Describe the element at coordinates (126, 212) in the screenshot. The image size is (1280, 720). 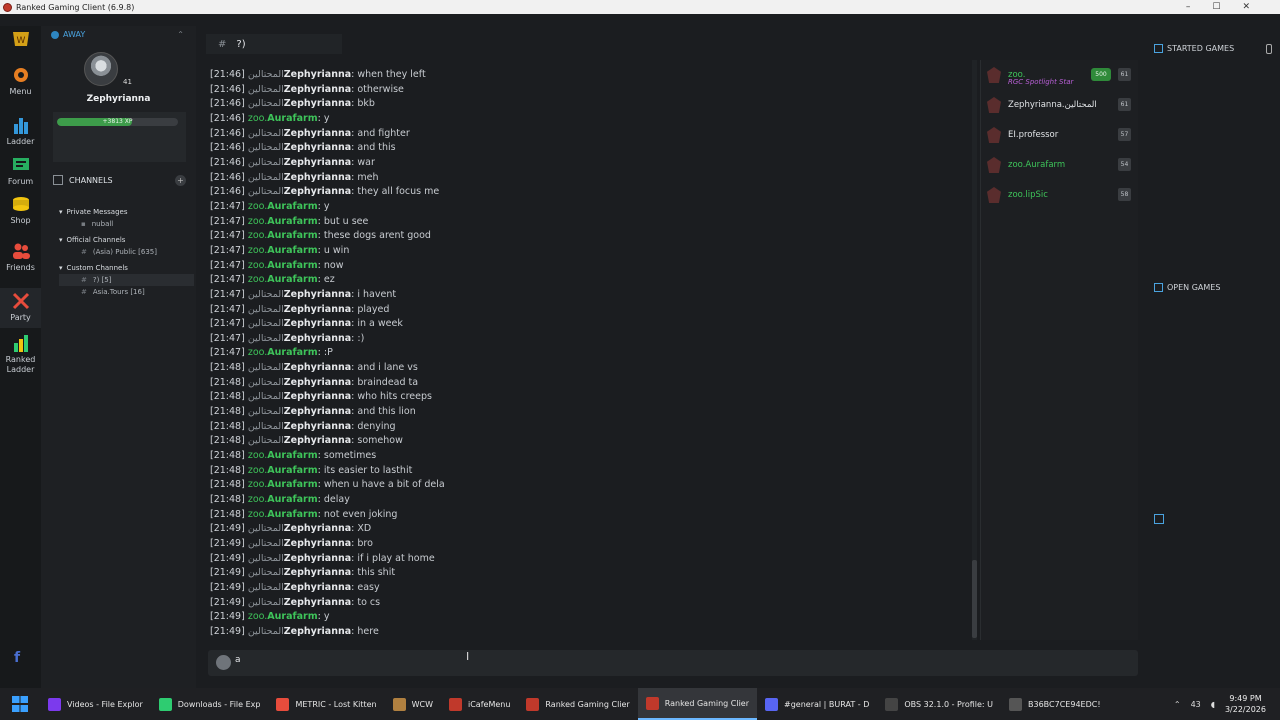
I see `group-toggle: ▾ Private Messages` at that location.